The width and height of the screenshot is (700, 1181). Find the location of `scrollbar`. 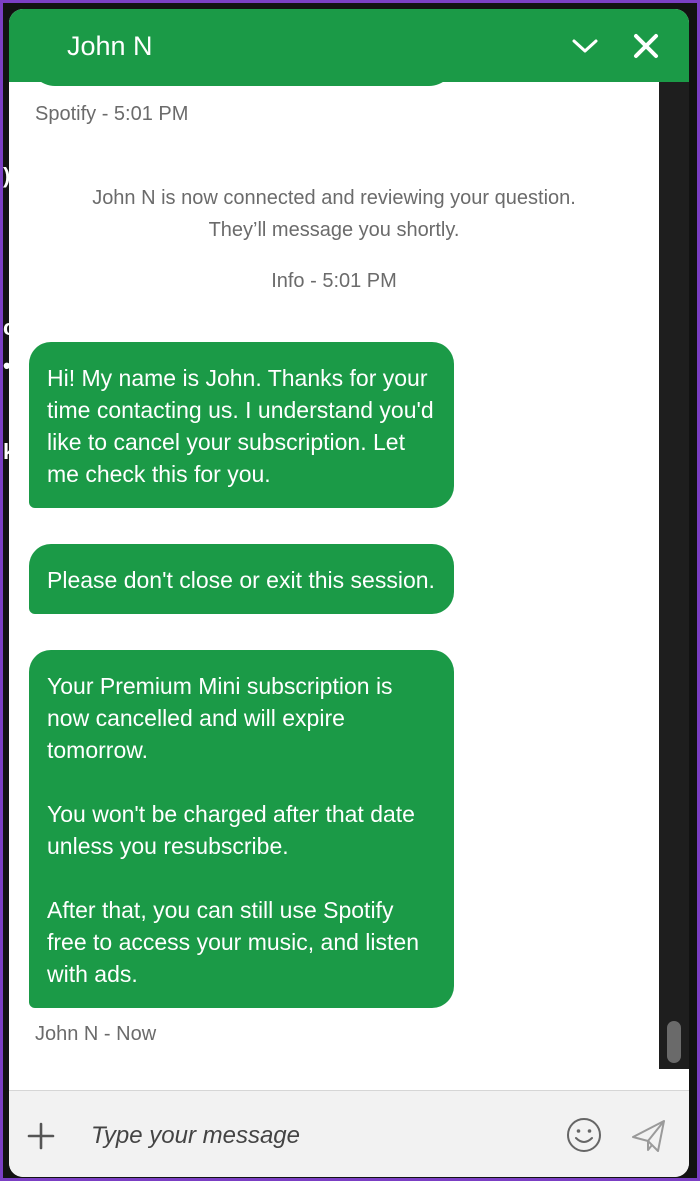

scrollbar is located at coordinates (674, 575).